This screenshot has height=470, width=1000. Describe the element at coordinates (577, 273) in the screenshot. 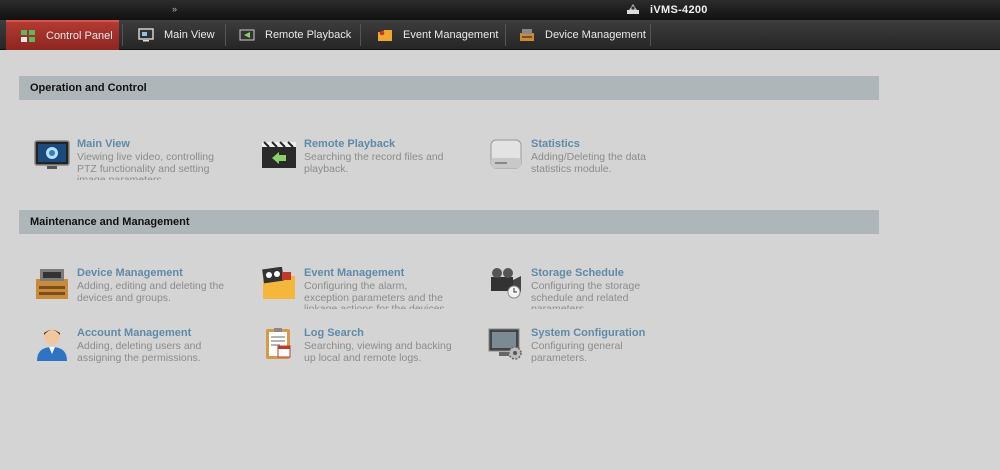

I see `item-title: Storage Schedule` at that location.